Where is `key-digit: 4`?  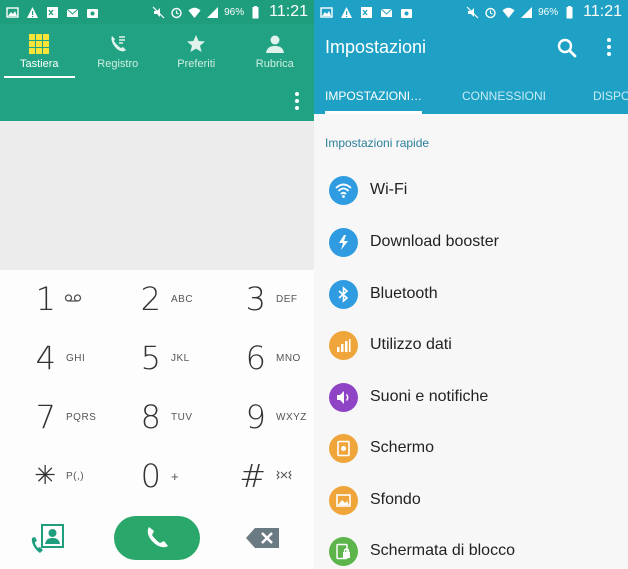 key-digit: 4 is located at coordinates (45, 358).